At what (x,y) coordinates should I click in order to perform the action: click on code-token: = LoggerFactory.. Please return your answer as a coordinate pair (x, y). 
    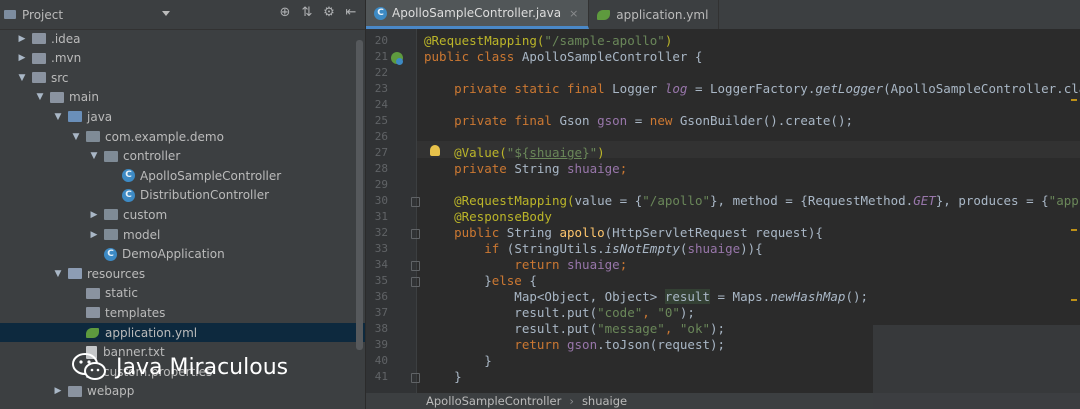
    Looking at the image, I should click on (751, 88).